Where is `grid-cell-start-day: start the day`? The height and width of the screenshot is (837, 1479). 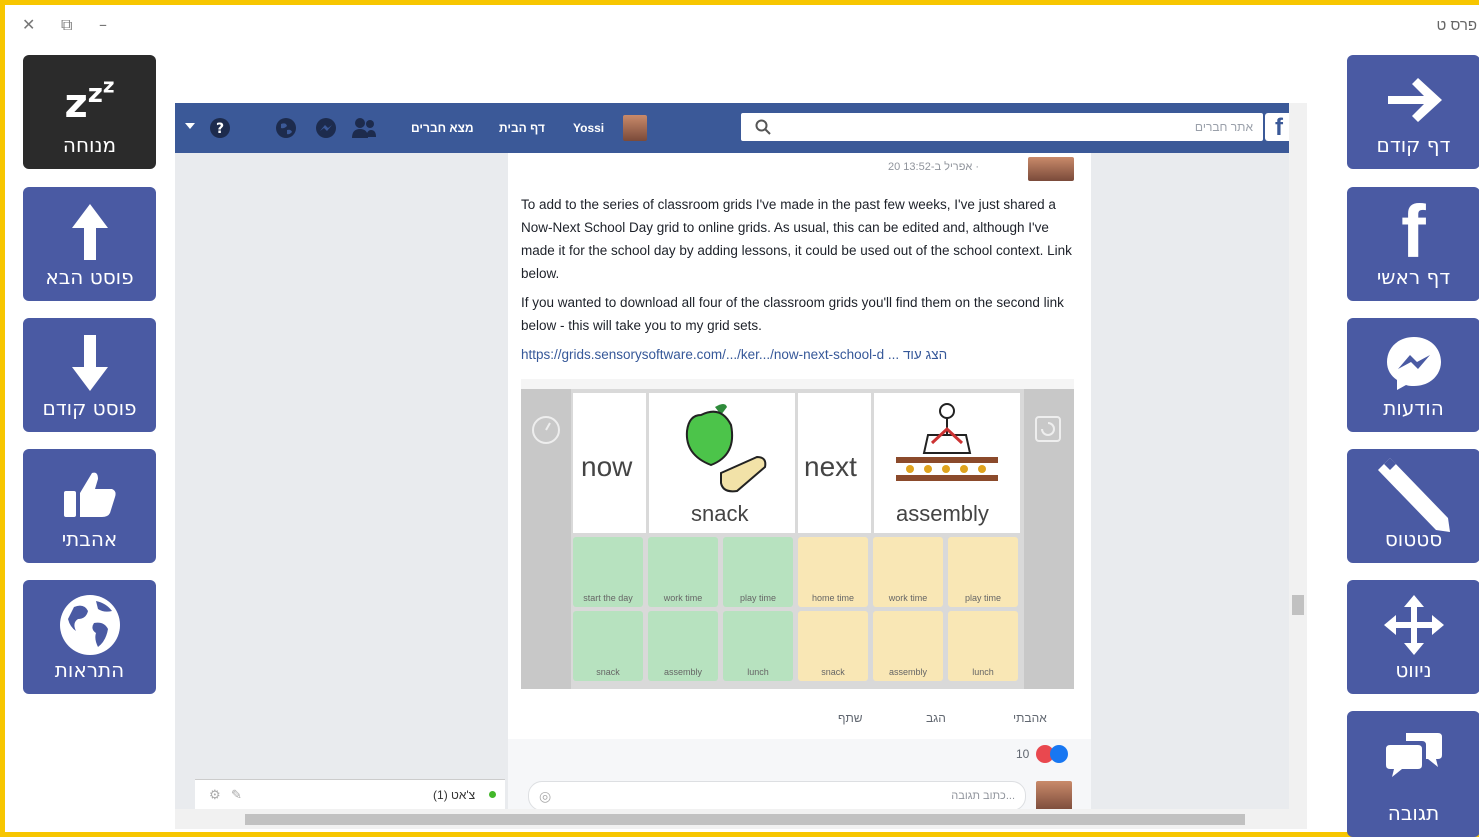 grid-cell-start-day: start the day is located at coordinates (608, 572).